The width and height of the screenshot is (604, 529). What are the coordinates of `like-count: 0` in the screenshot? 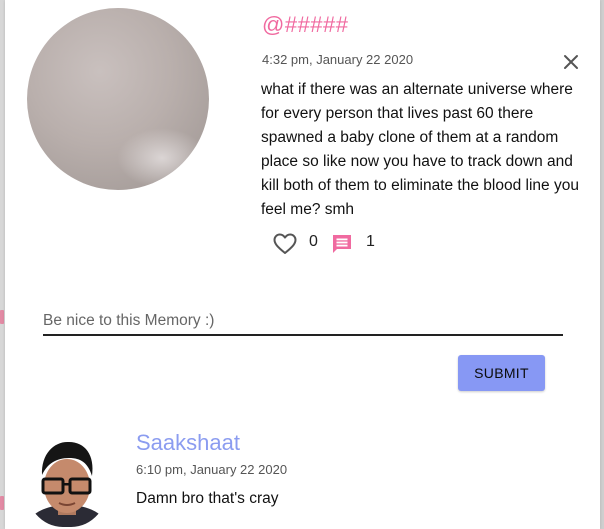 It's located at (313, 241).